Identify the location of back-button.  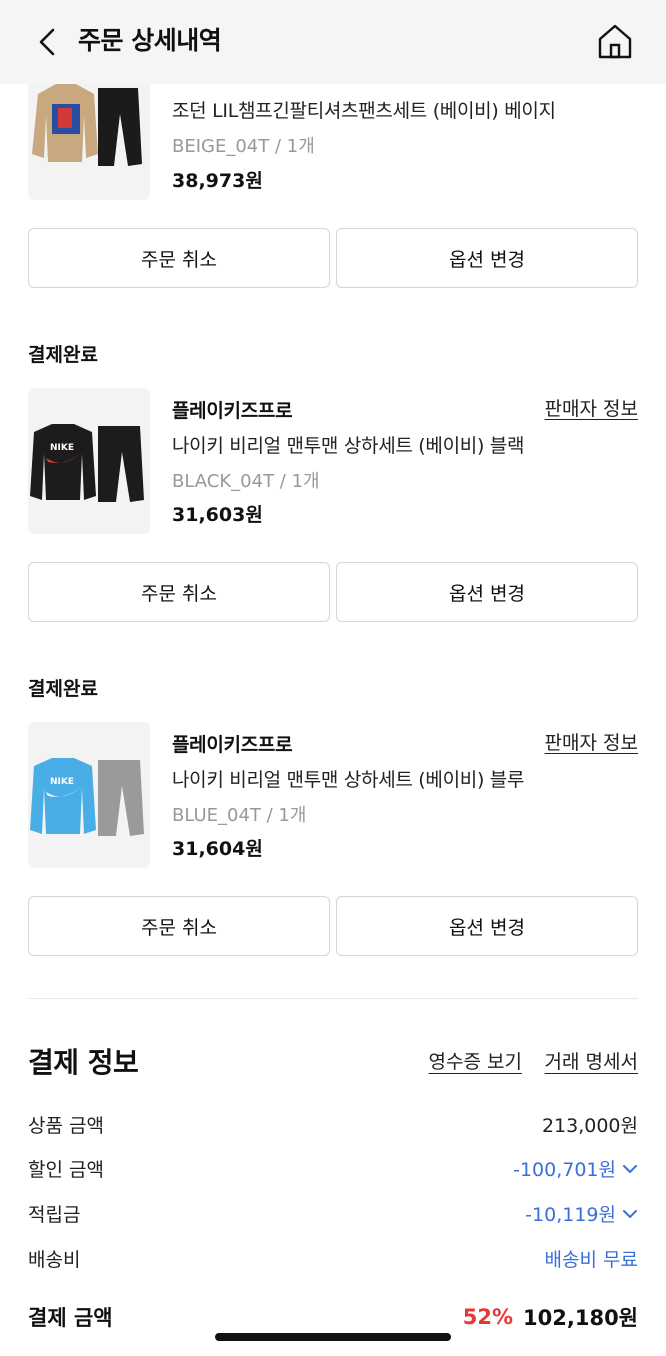
(47, 42).